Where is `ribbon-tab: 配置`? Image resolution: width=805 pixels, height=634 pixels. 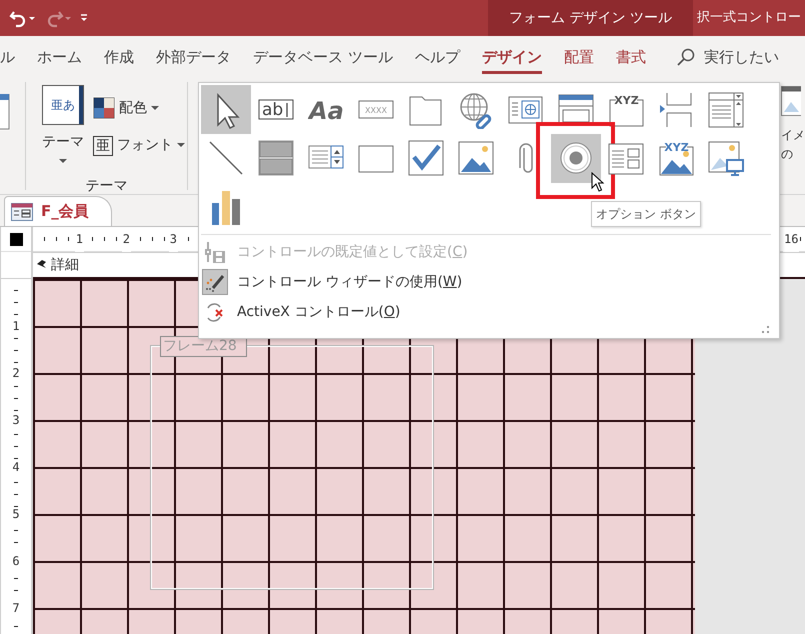
ribbon-tab: 配置 is located at coordinates (579, 57).